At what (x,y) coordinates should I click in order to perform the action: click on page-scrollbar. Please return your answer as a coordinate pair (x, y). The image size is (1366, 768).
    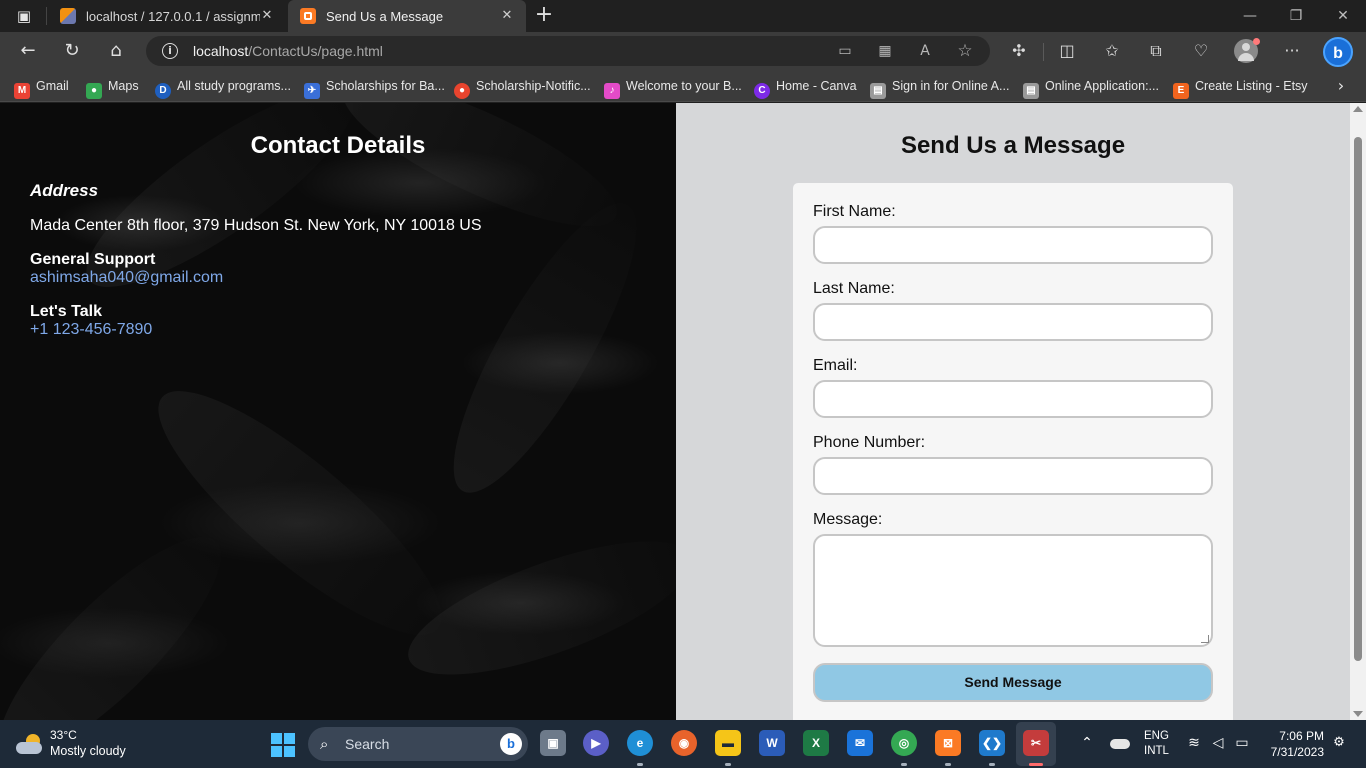
    Looking at the image, I should click on (1358, 411).